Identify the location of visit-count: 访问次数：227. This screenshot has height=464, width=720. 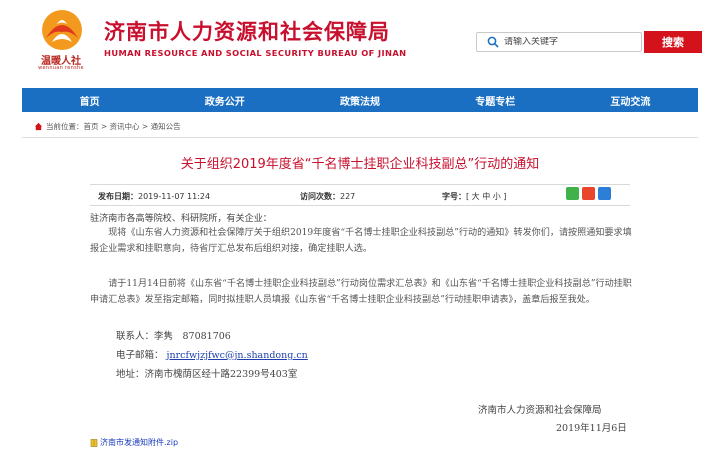
(327, 196).